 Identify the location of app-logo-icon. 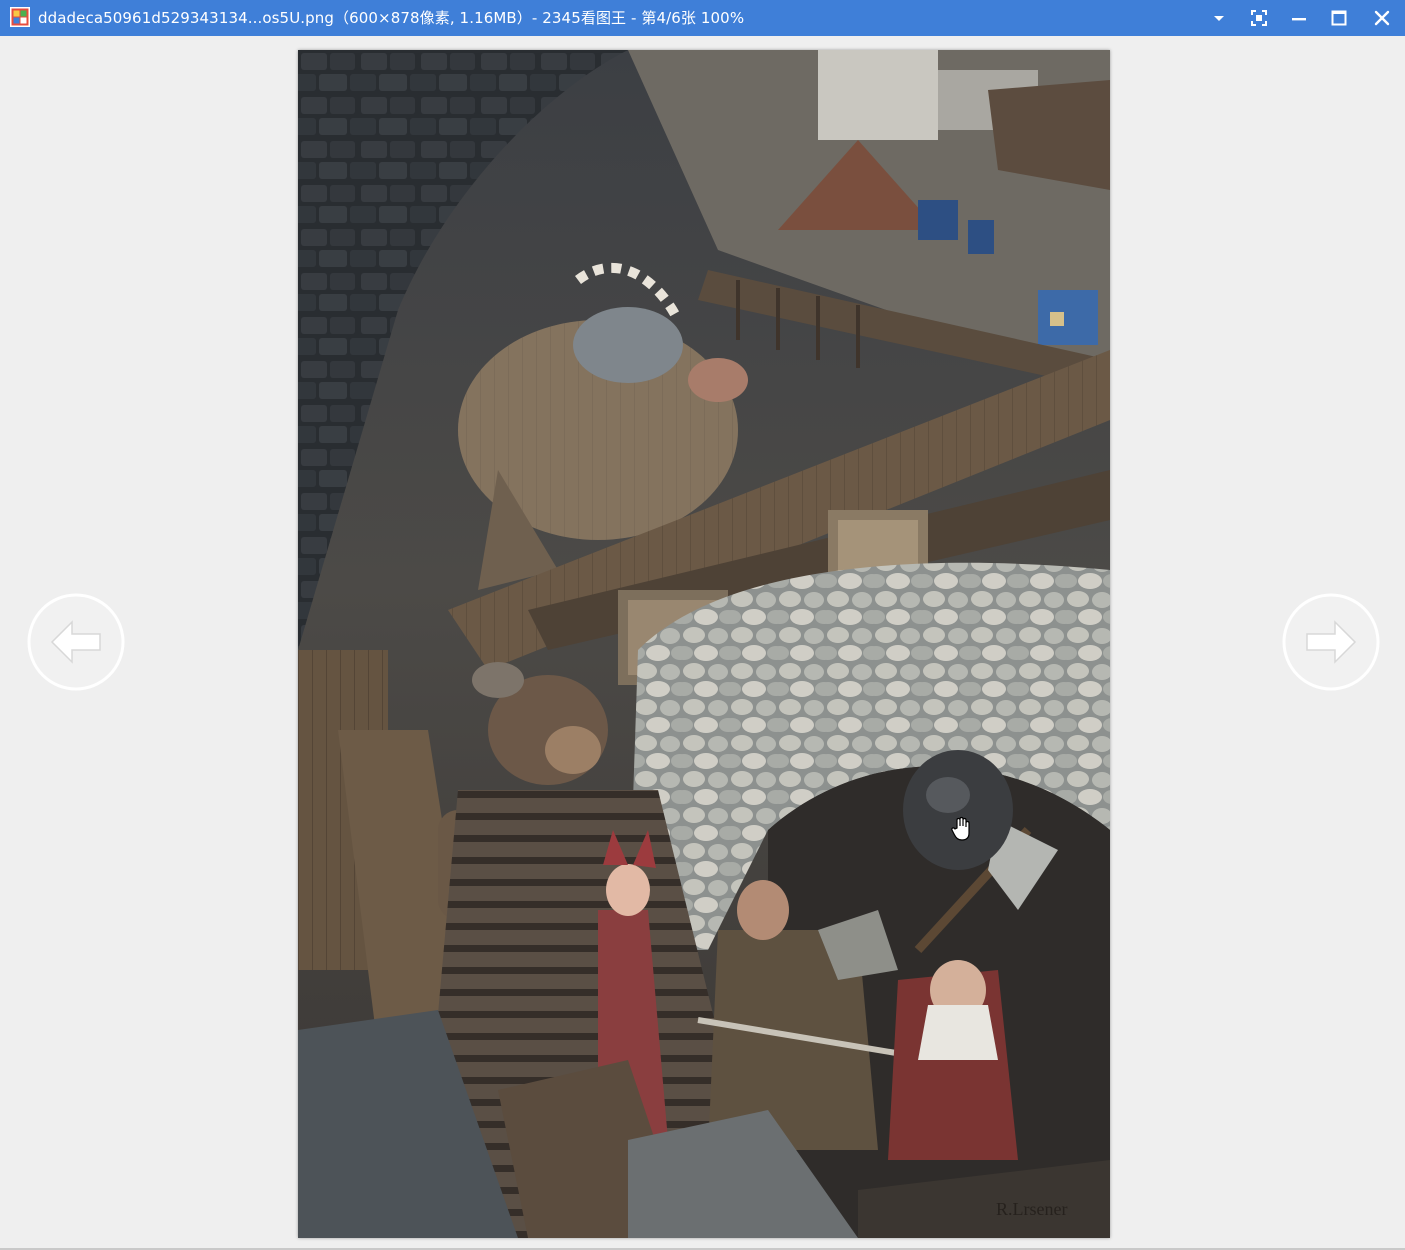
(20, 17).